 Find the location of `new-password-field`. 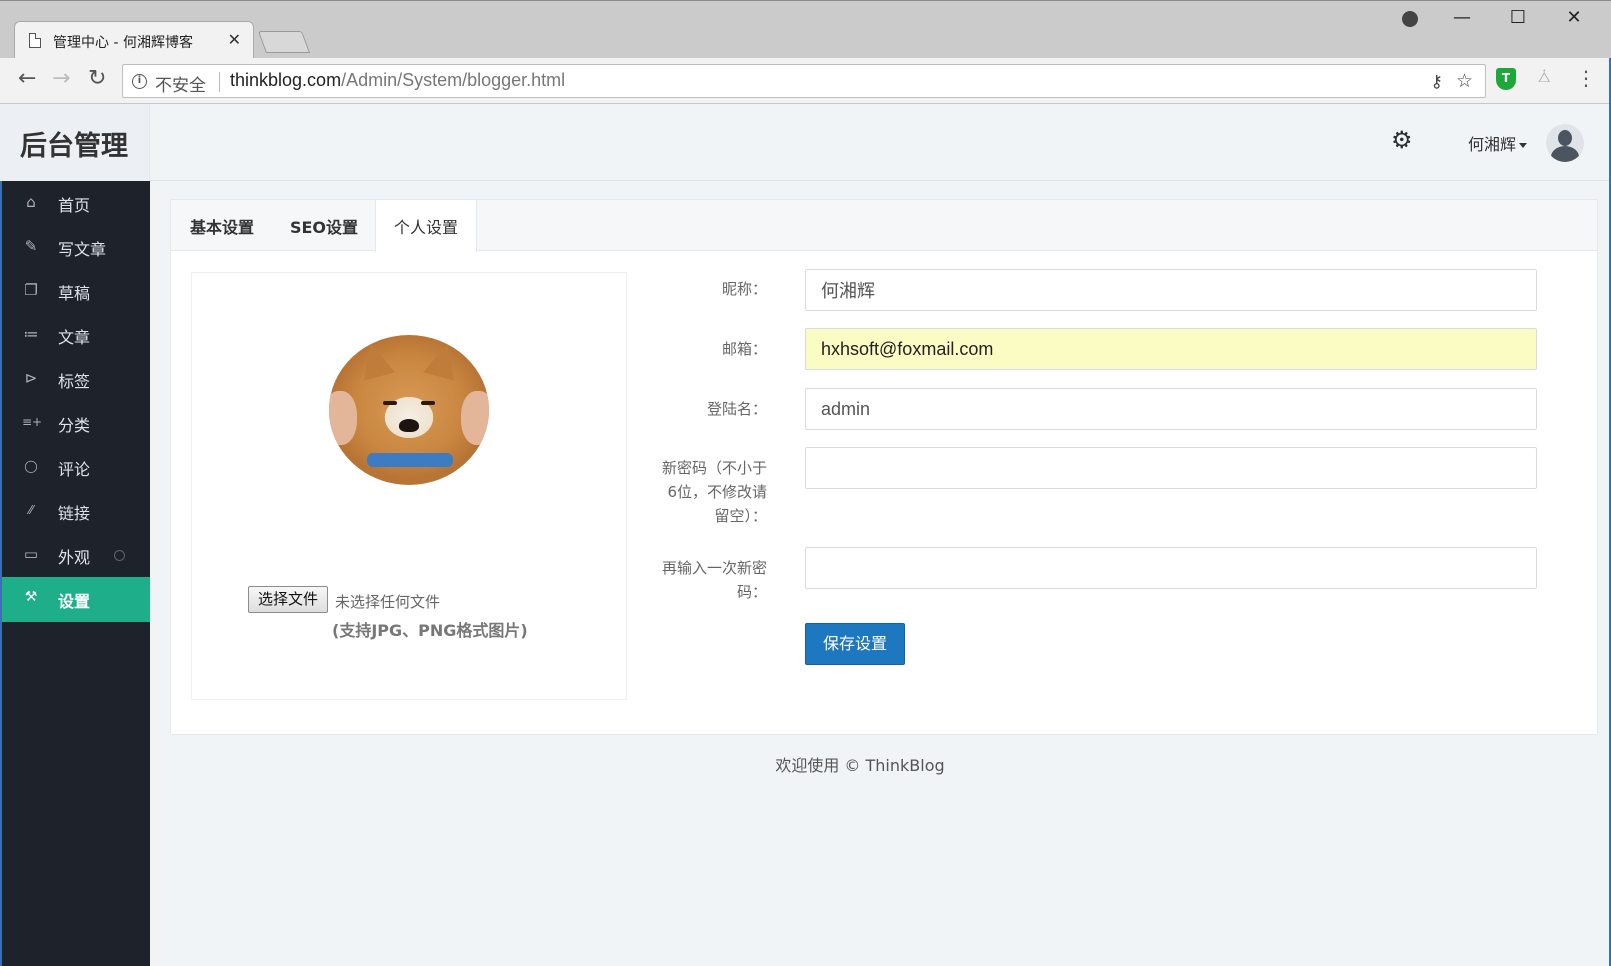

new-password-field is located at coordinates (1171, 468).